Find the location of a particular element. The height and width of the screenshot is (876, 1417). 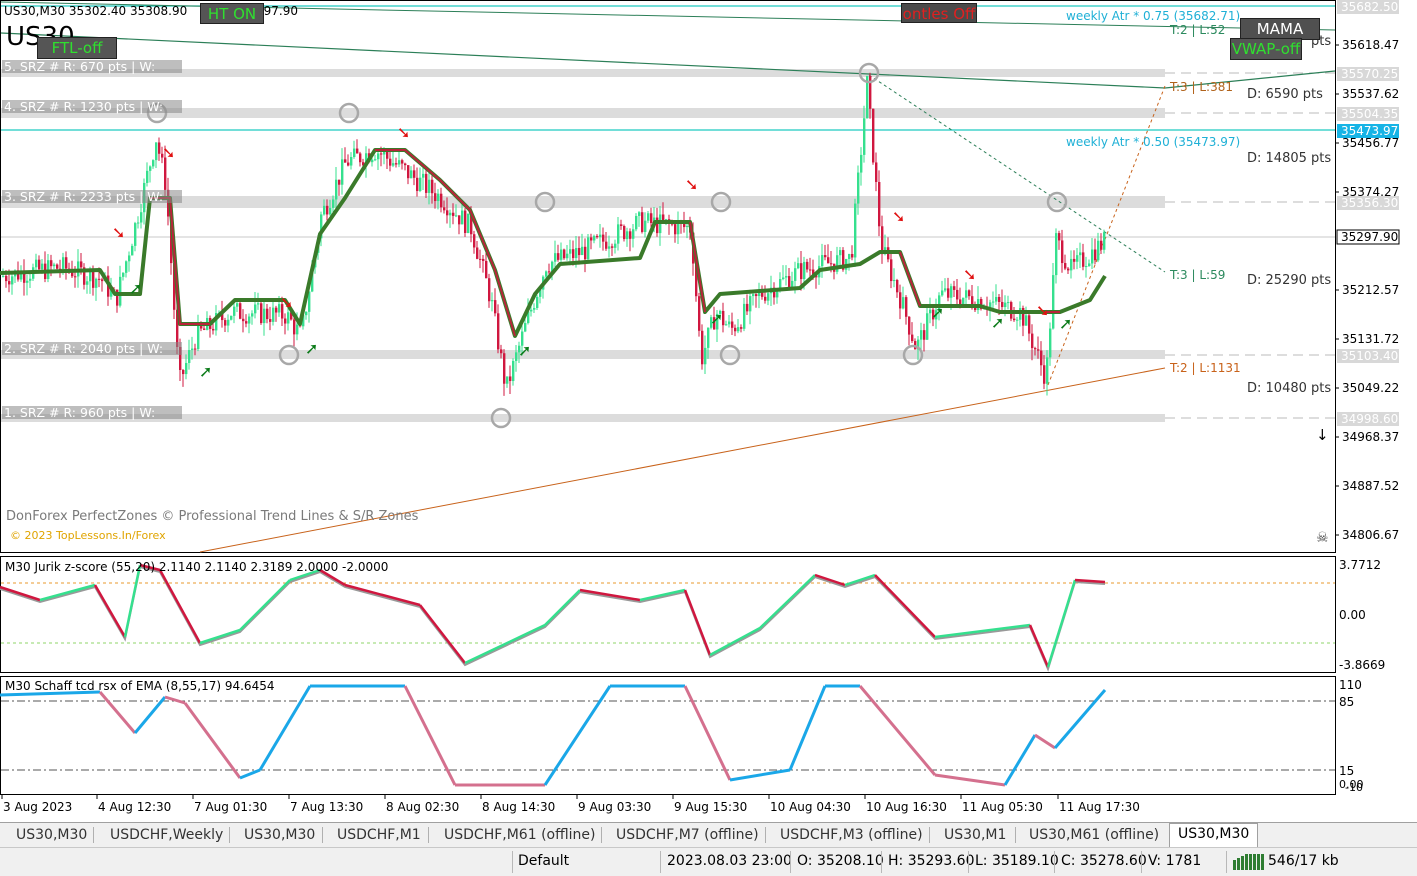

vwap-toggle-button: VWAP-off is located at coordinates (1266, 49).